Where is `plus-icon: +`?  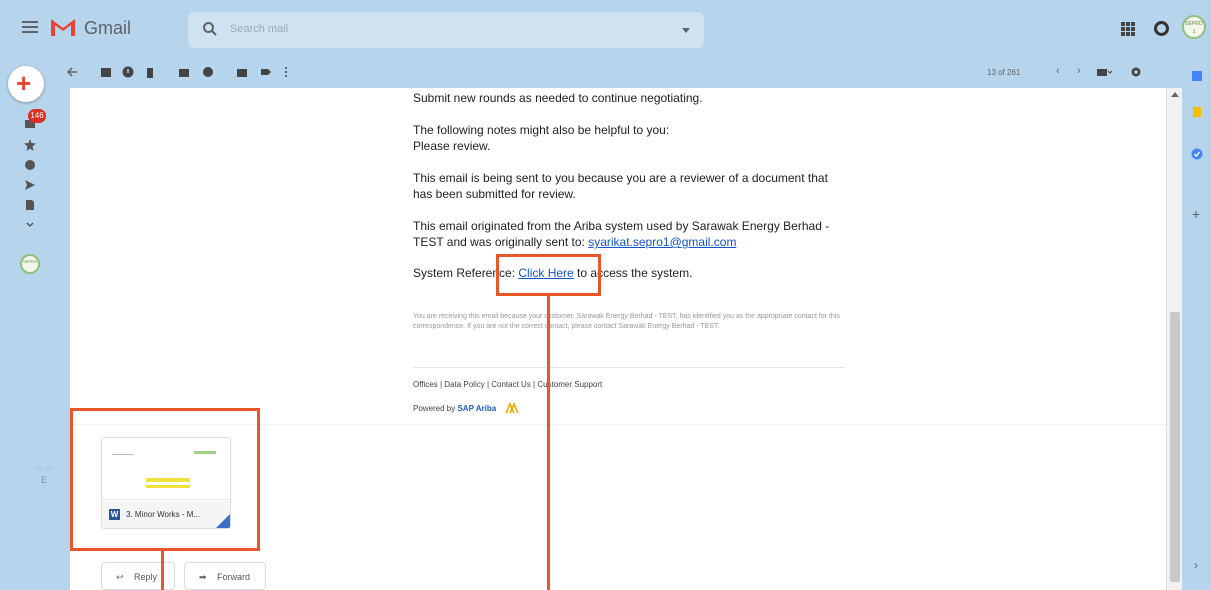 plus-icon: + is located at coordinates (24, 83).